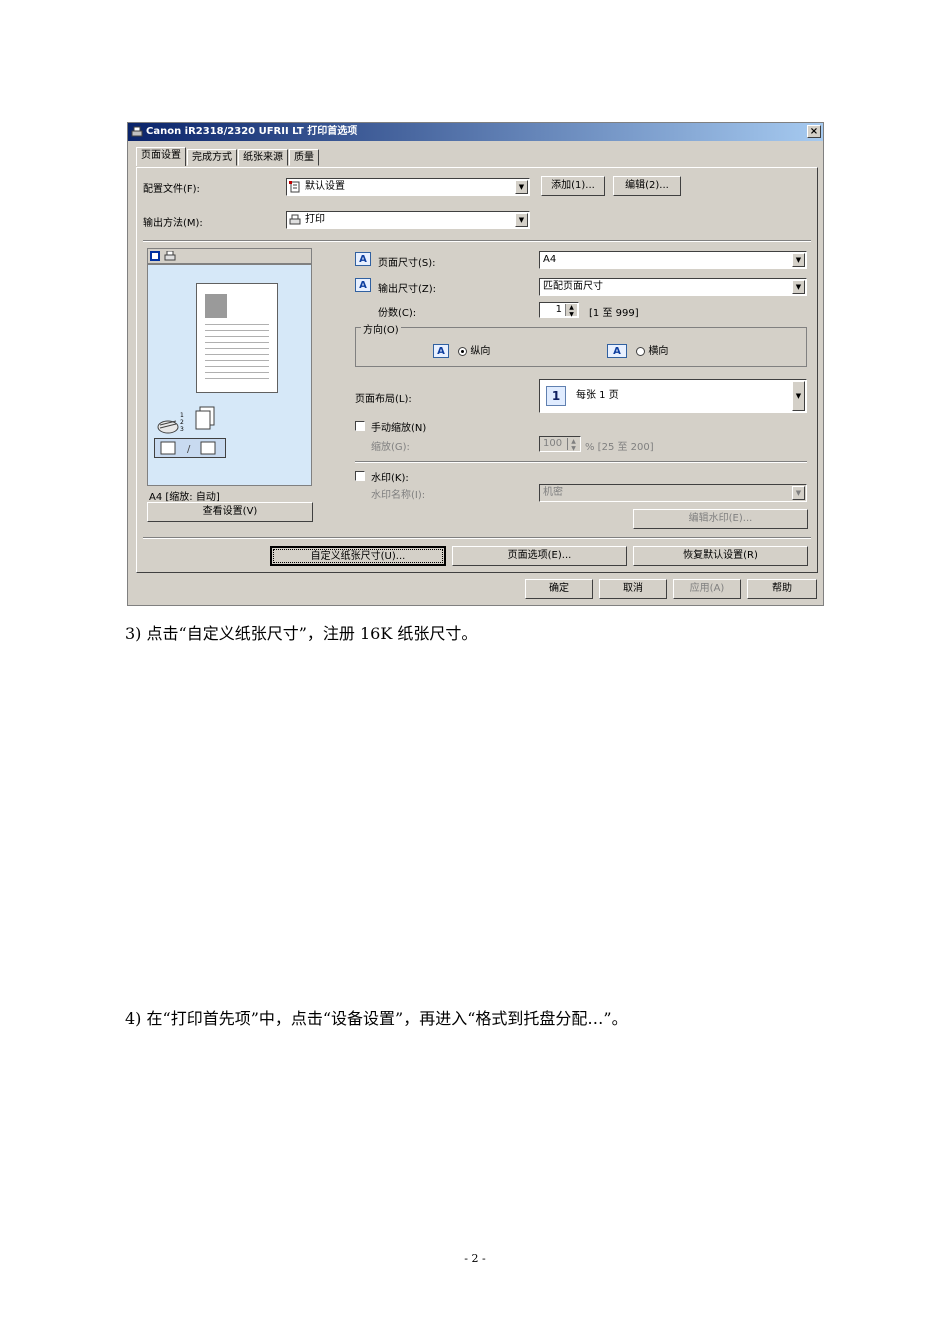 This screenshot has height=1344, width=950. I want to click on tab-page-setup: 页面设置, so click(161, 156).